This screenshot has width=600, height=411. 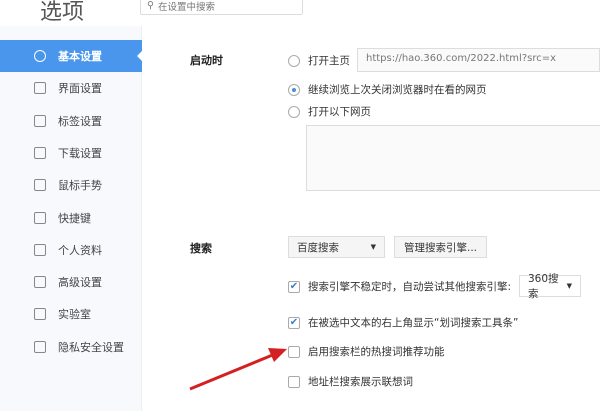 What do you see at coordinates (80, 283) in the screenshot?
I see `sidebar-item-label: 高级设置` at bounding box center [80, 283].